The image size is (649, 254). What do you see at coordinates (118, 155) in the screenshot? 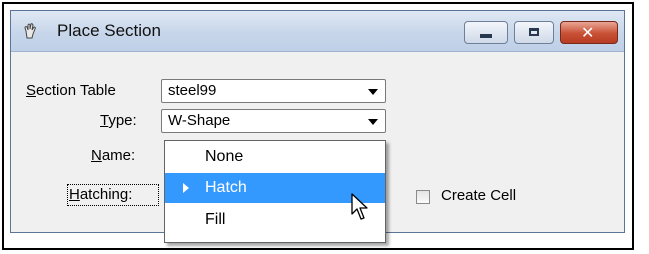
I see `name-label-rest: ame:` at bounding box center [118, 155].